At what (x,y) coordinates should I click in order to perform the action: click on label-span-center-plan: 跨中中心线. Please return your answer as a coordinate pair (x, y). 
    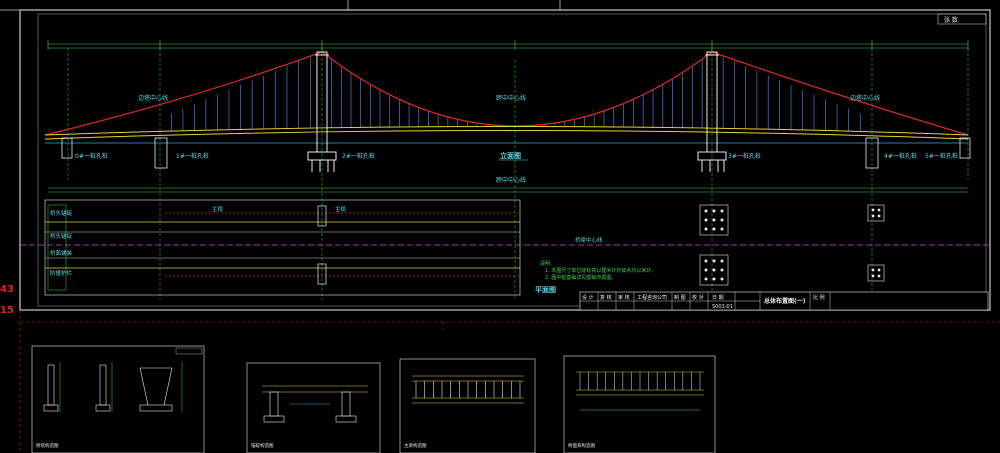
    Looking at the image, I should click on (511, 180).